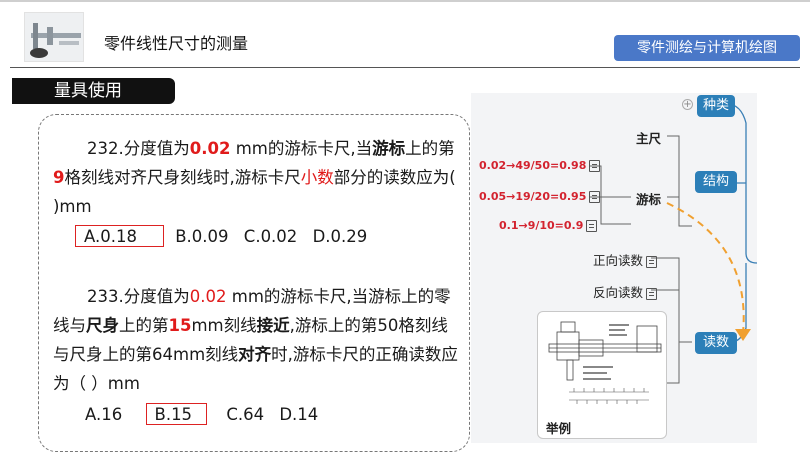 The height and width of the screenshot is (467, 810). Describe the element at coordinates (102, 325) in the screenshot. I see `q233-keyword-main-scale: 尺身` at that location.